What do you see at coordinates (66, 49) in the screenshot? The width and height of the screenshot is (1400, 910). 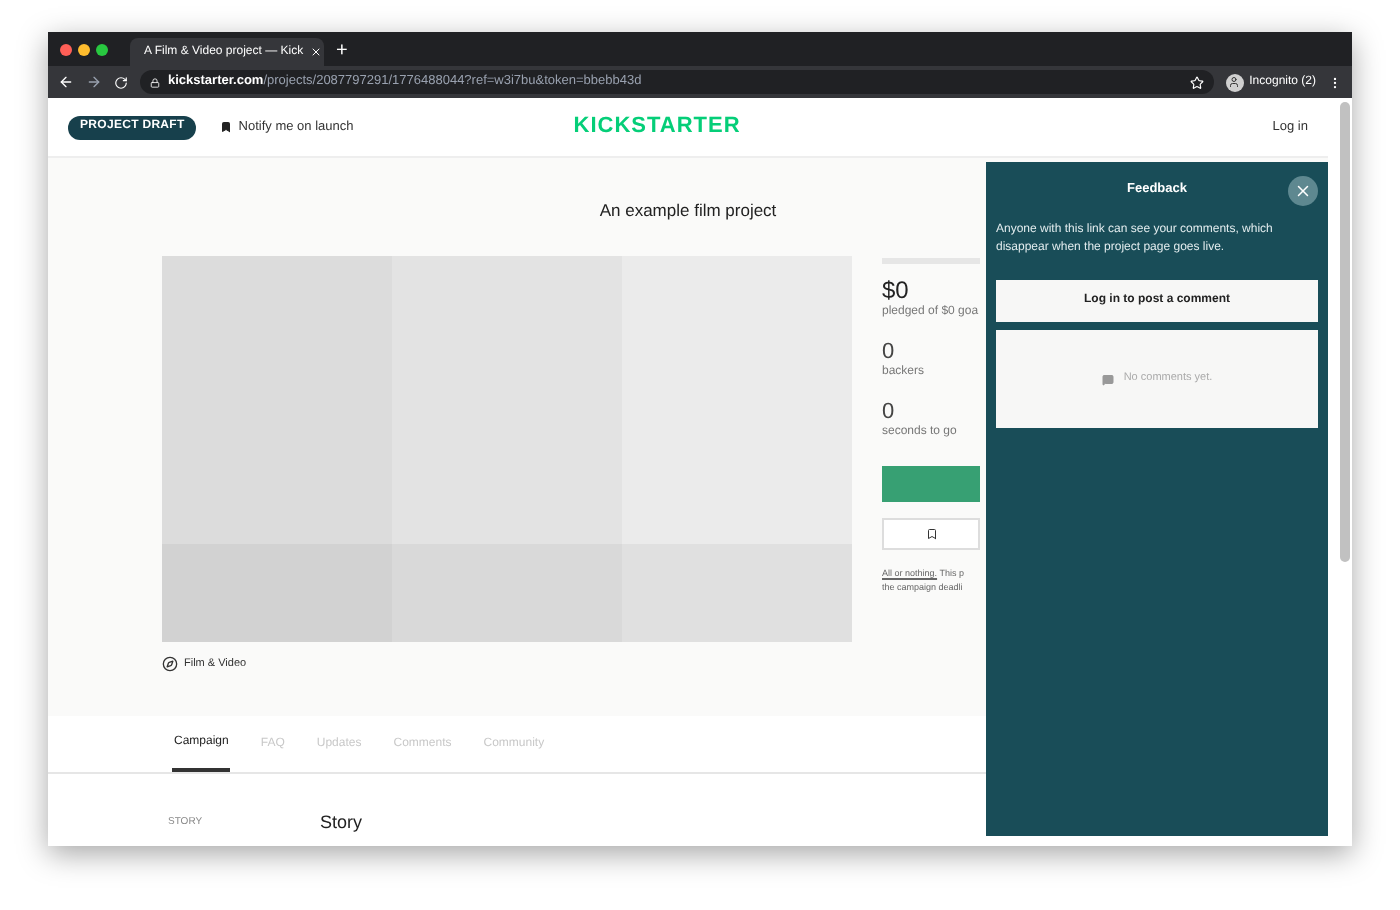 I see `close-window-icon` at bounding box center [66, 49].